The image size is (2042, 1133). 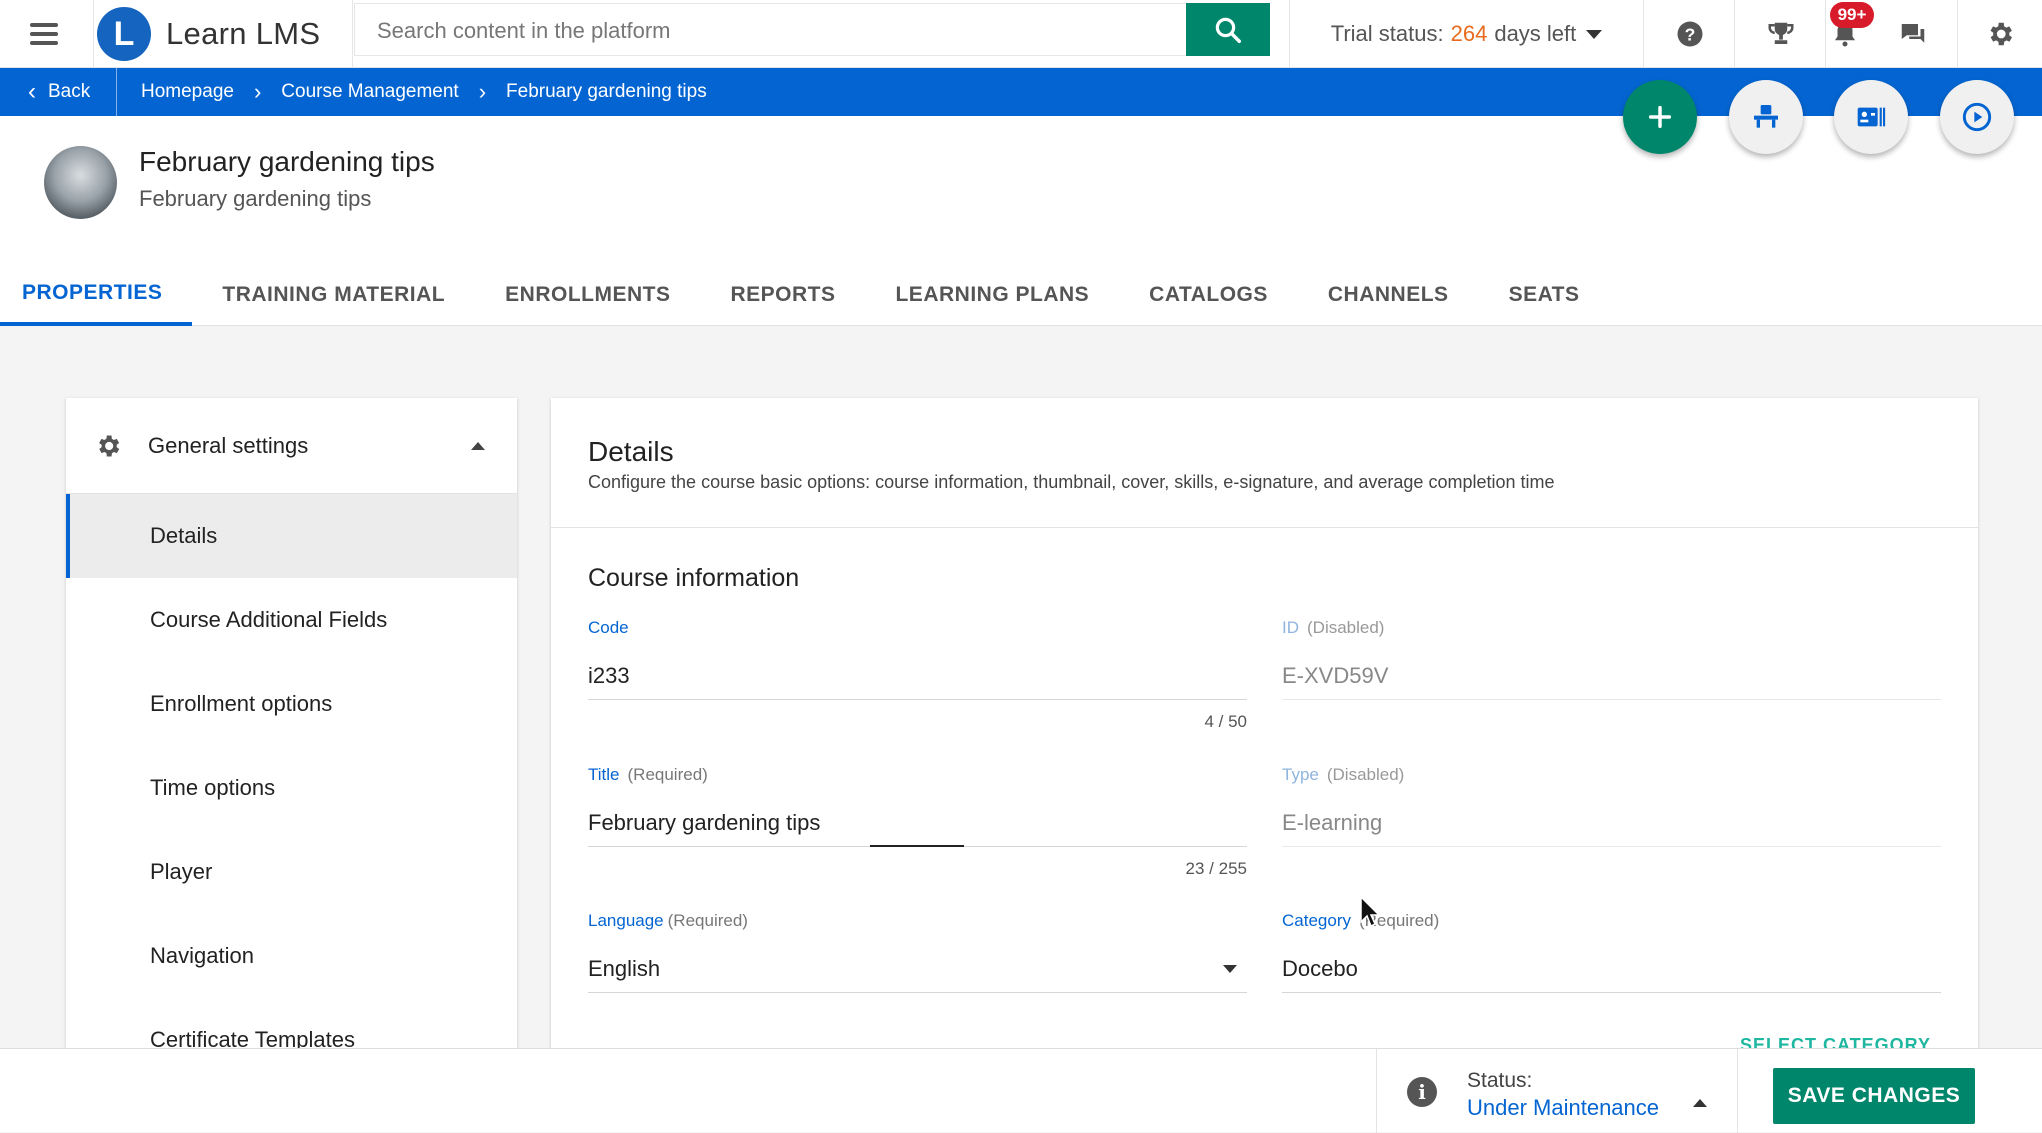 What do you see at coordinates (608, 627) in the screenshot?
I see `code-label: Code` at bounding box center [608, 627].